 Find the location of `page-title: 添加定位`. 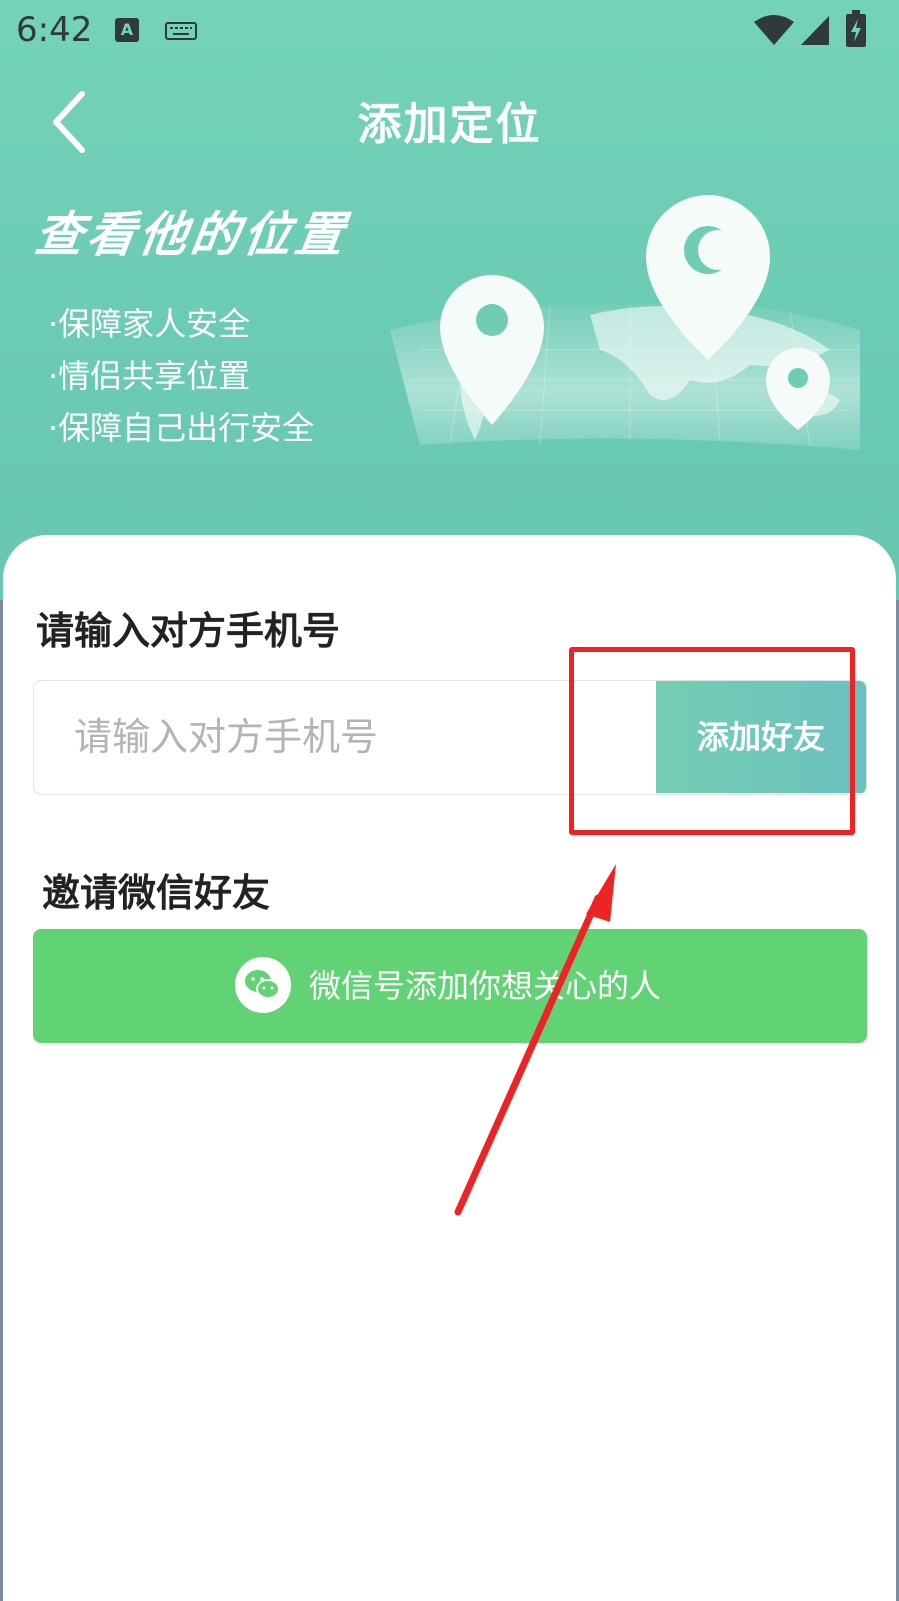

page-title: 添加定位 is located at coordinates (449, 124).